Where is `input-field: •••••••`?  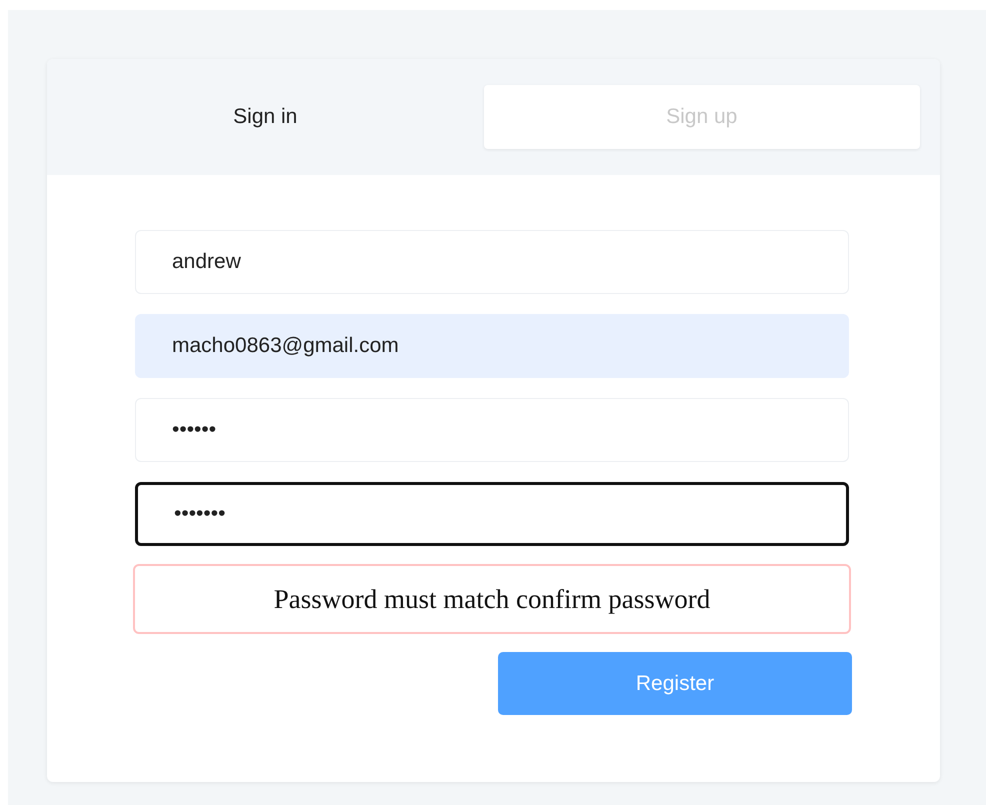 input-field: ••••••• is located at coordinates (492, 514).